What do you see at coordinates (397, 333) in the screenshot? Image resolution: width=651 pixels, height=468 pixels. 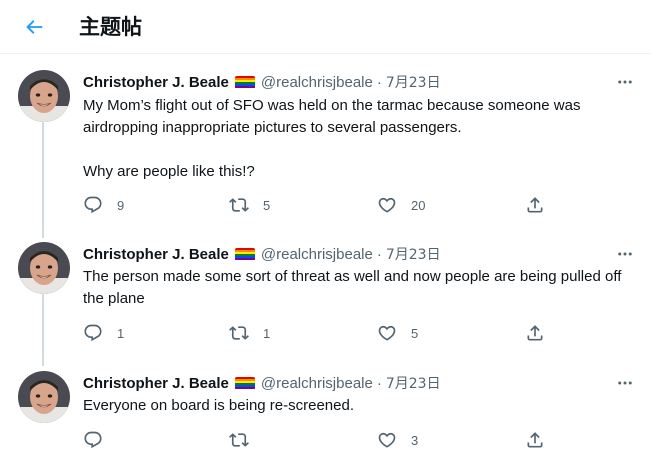 I see `like-button: 5` at bounding box center [397, 333].